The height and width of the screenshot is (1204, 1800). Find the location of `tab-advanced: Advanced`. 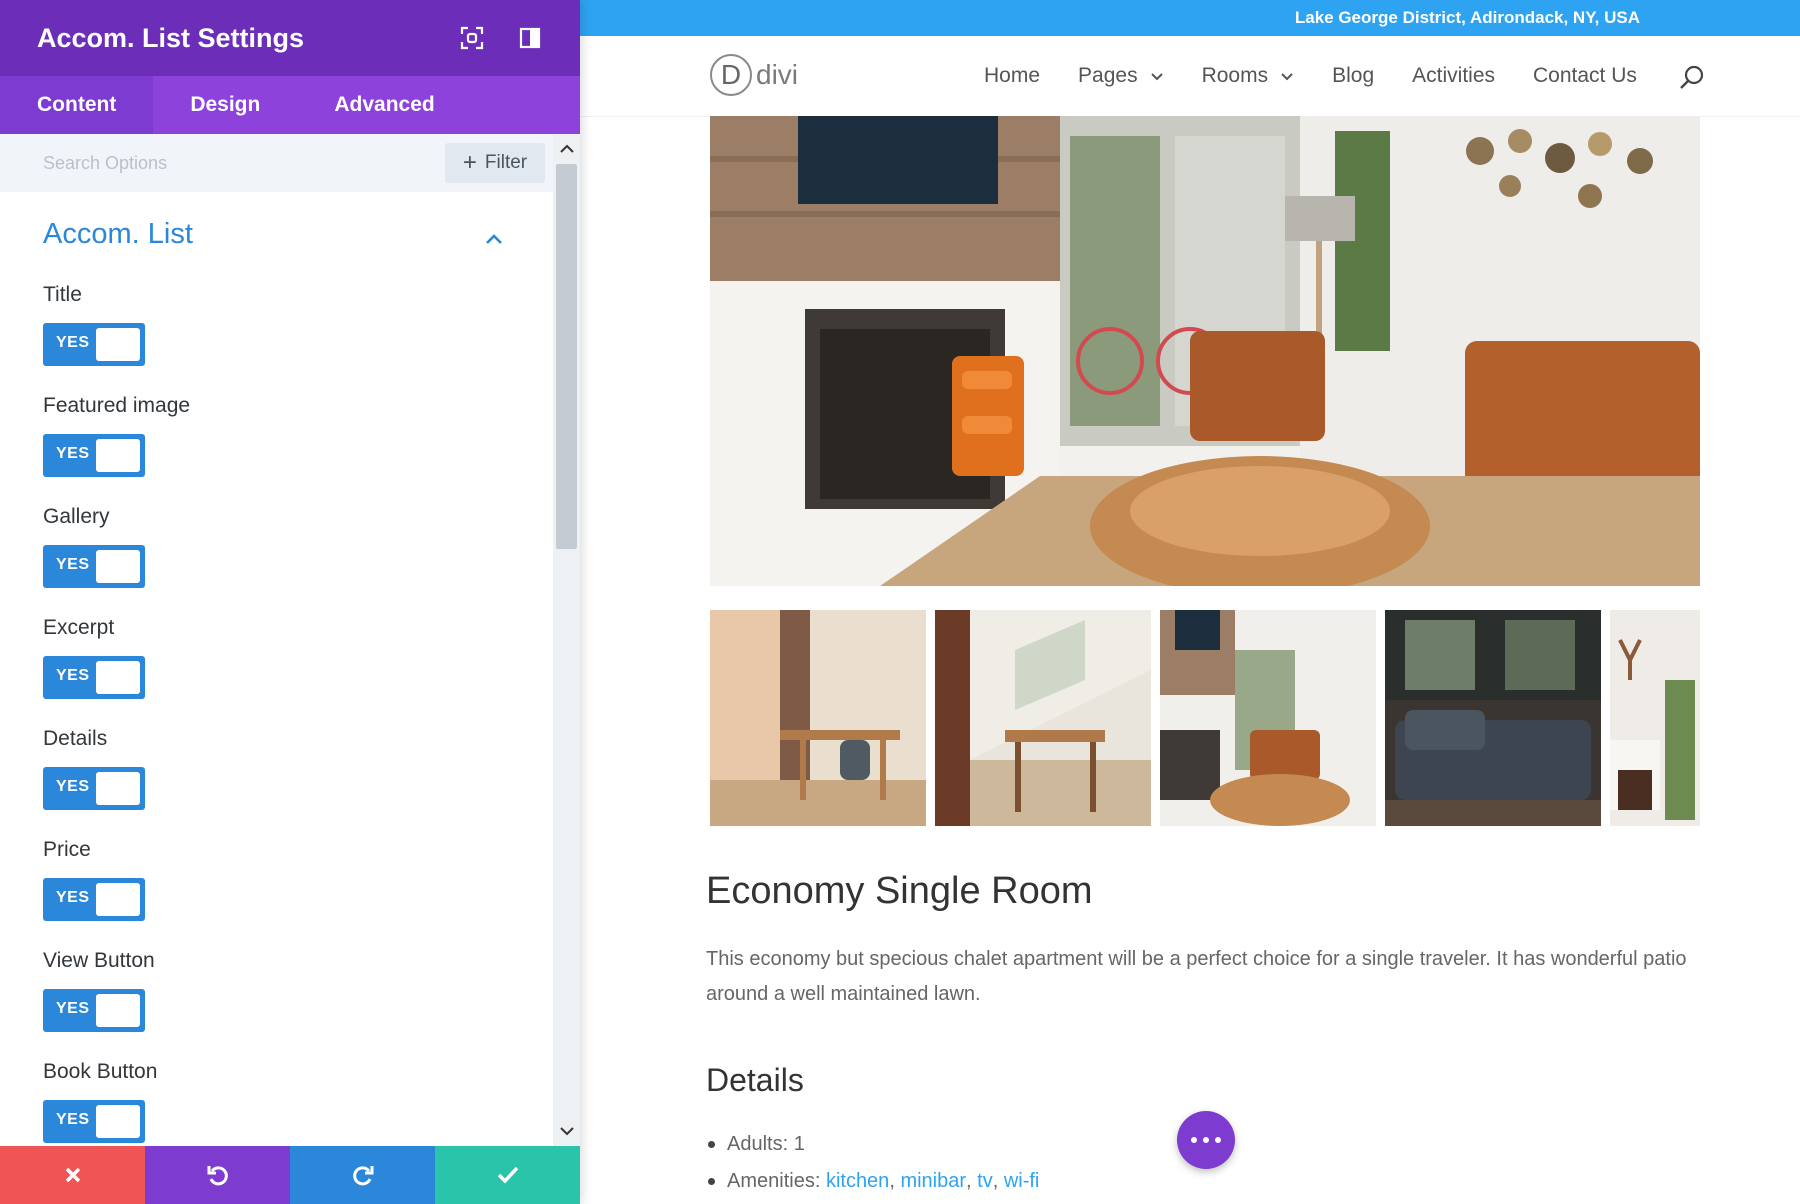

tab-advanced: Advanced is located at coordinates (384, 105).